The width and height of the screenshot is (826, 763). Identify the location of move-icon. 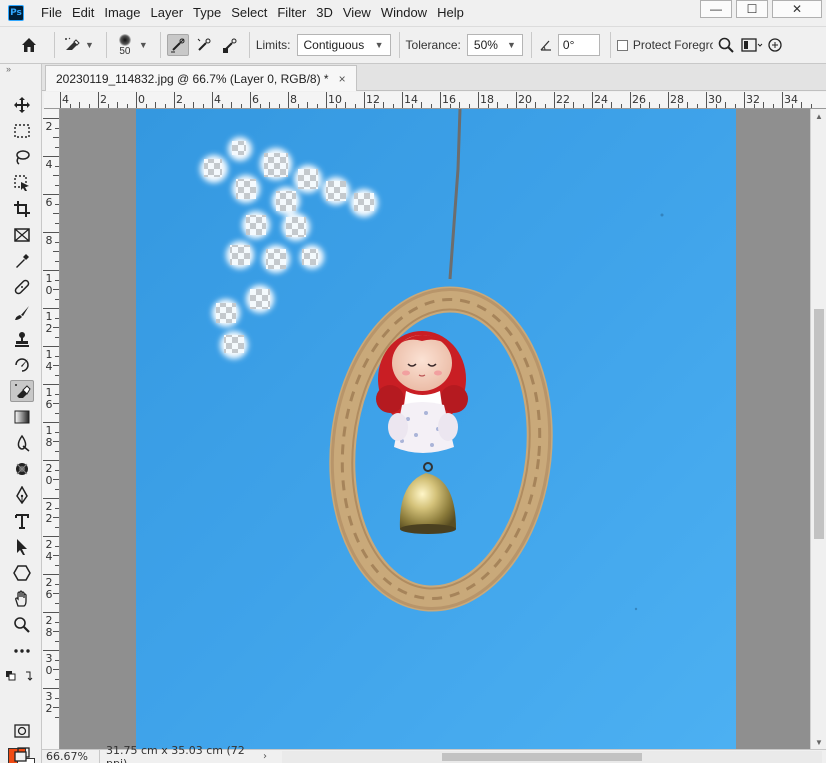
(22, 105).